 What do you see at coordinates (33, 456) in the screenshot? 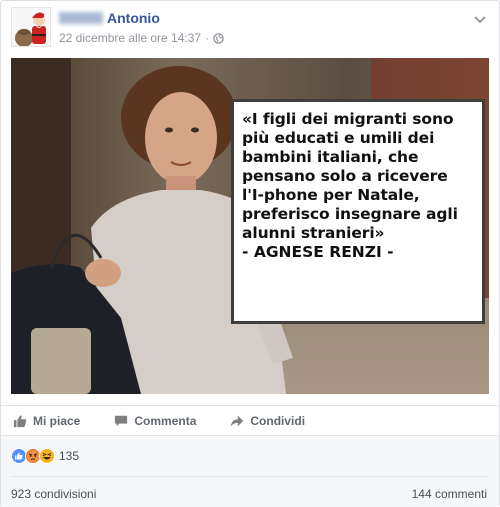
I see `reaction-icons` at bounding box center [33, 456].